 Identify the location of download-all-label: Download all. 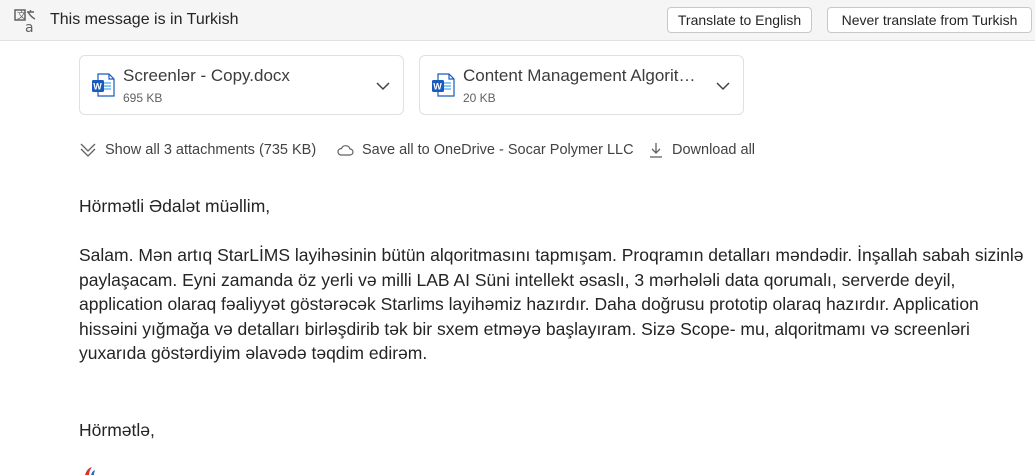
(714, 150).